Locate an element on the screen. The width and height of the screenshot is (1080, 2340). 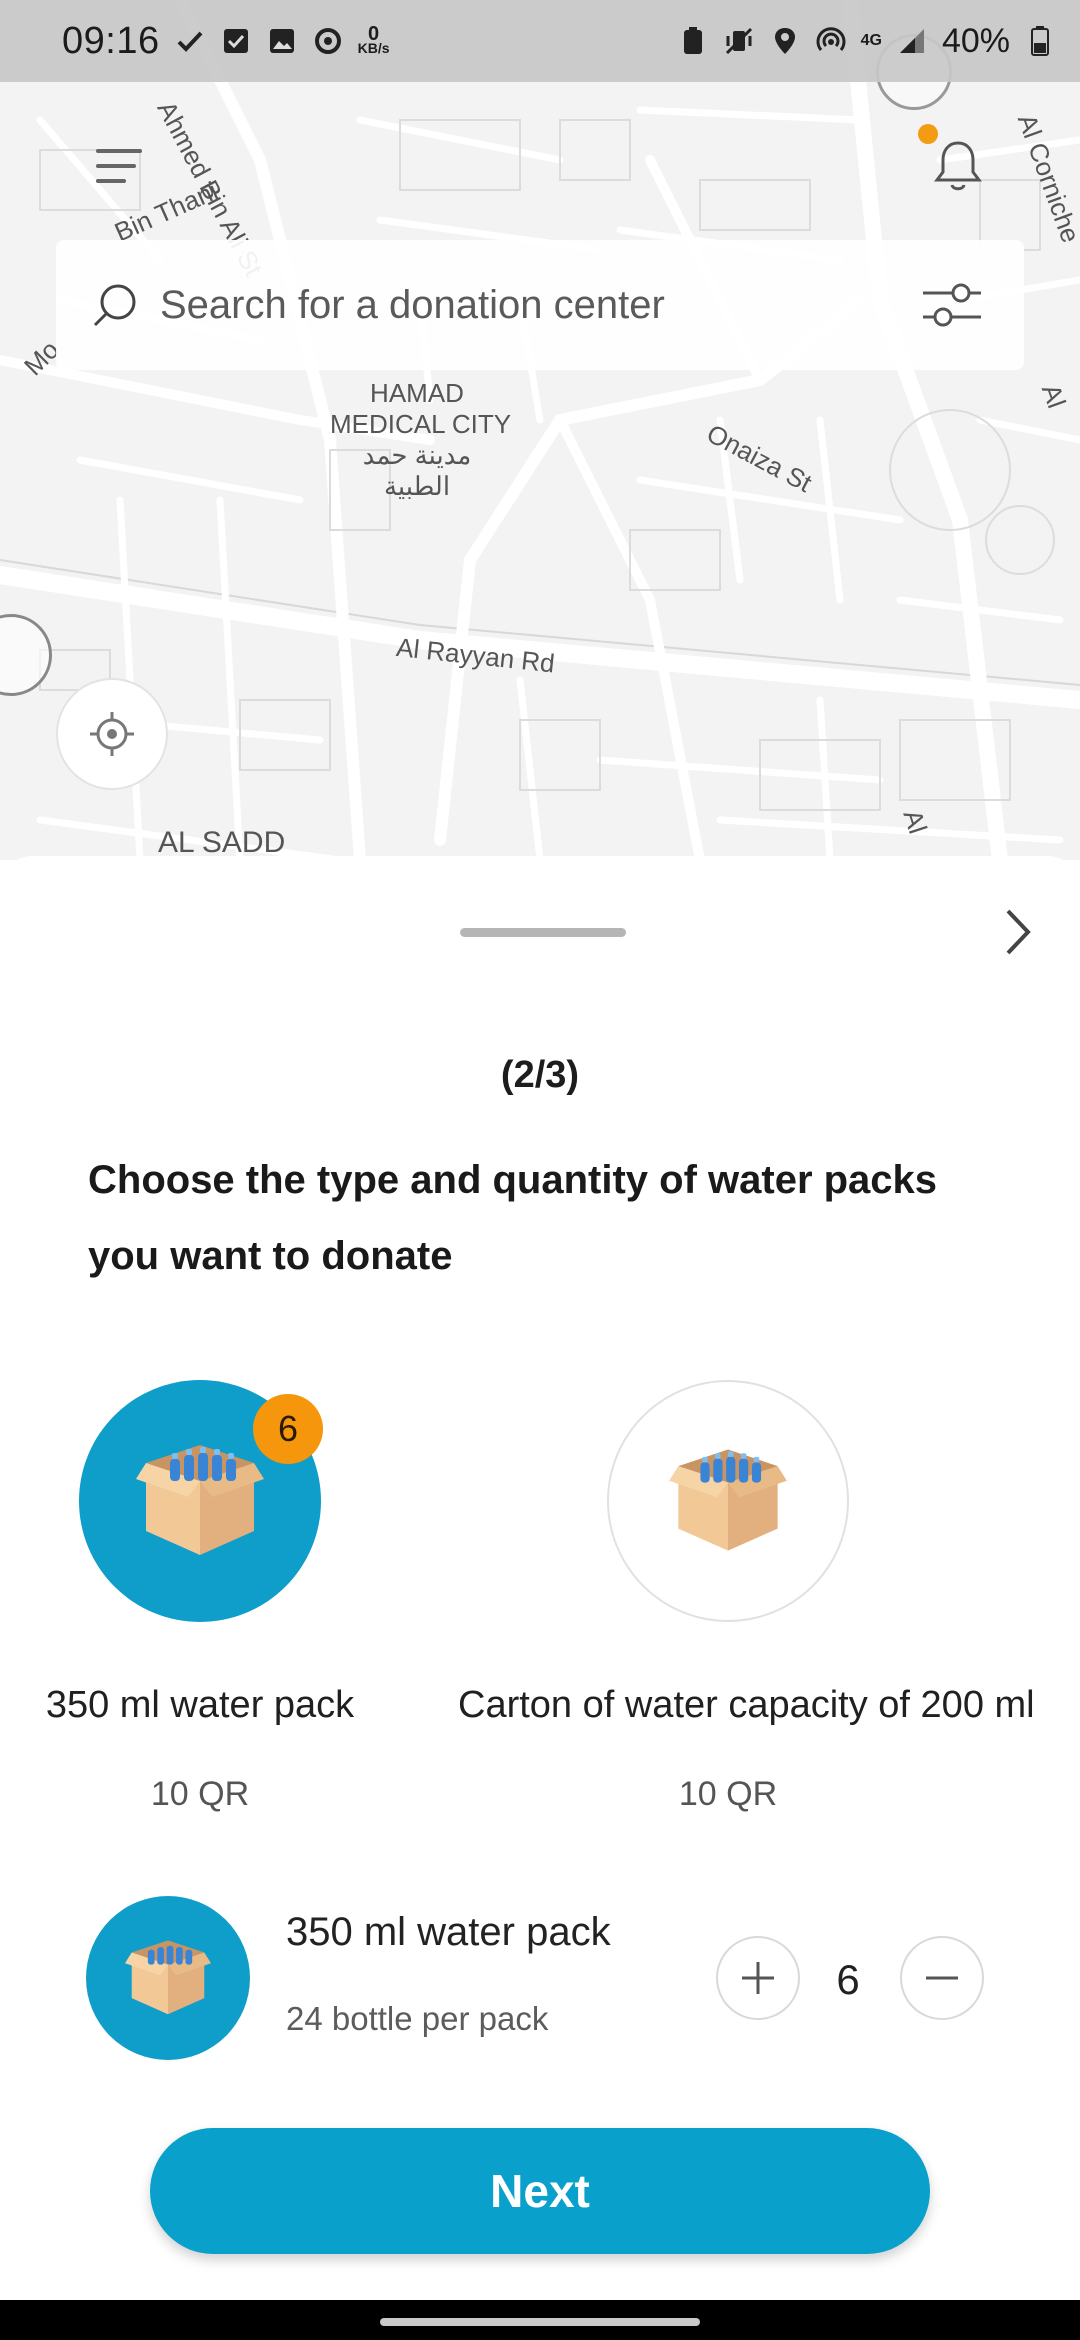
filter-sliders-icon is located at coordinates (952, 305).